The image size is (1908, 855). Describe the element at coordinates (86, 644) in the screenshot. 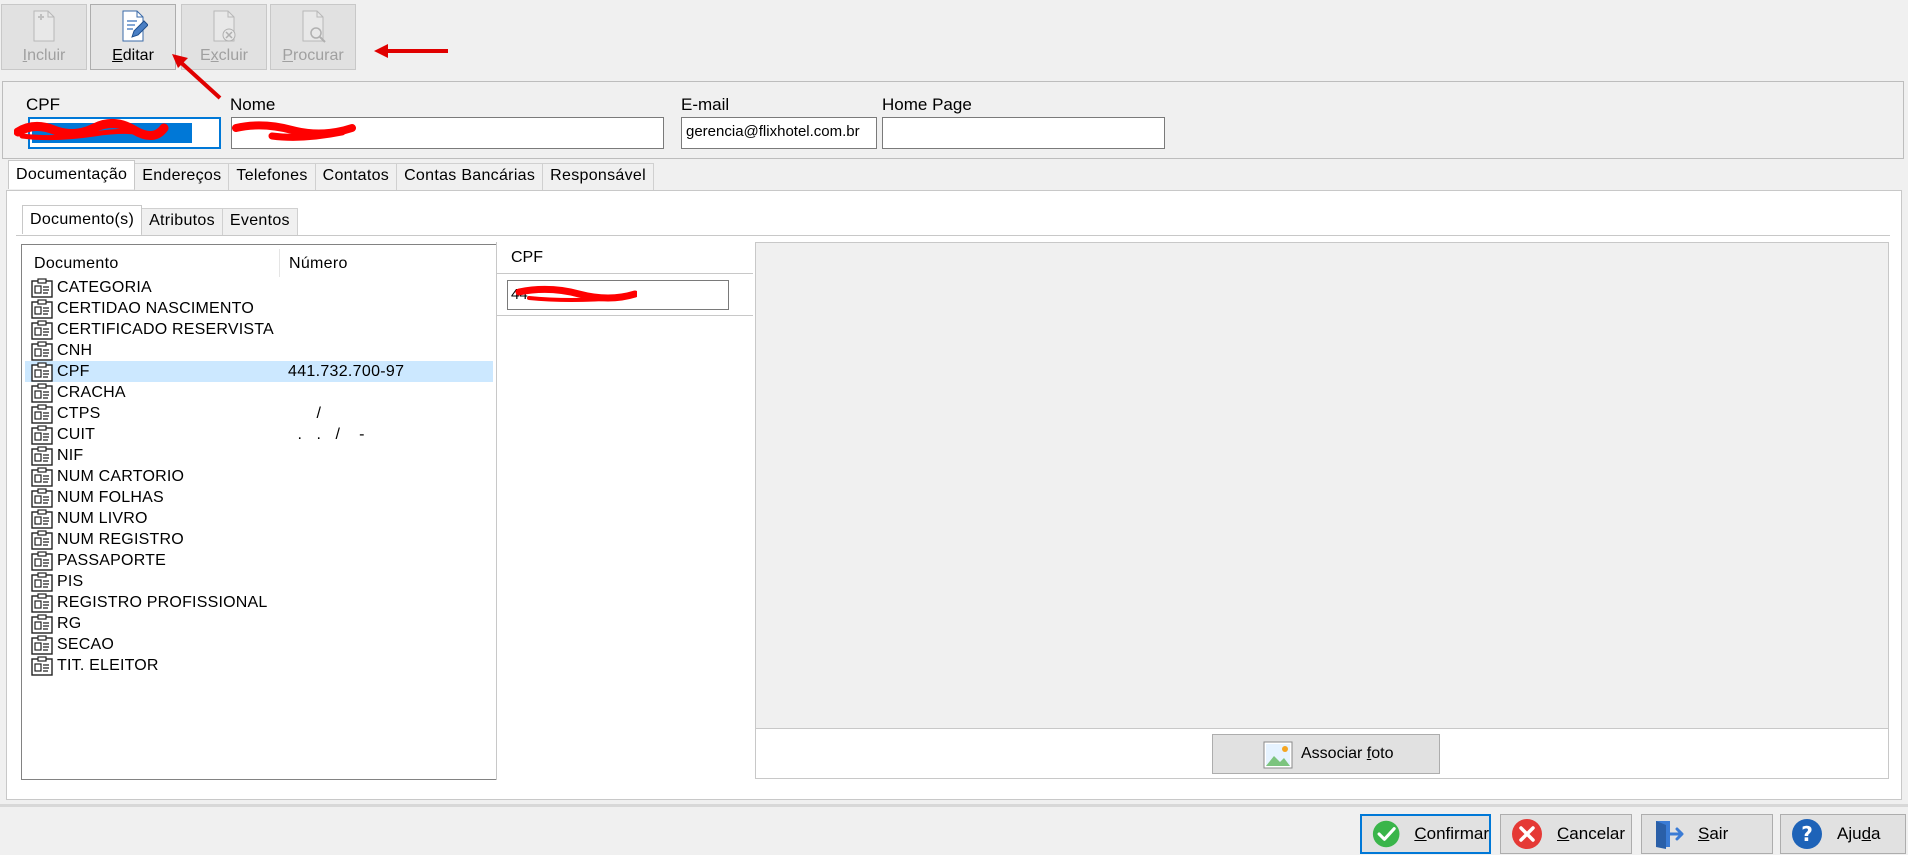

I see `document-name: SECAO` at that location.